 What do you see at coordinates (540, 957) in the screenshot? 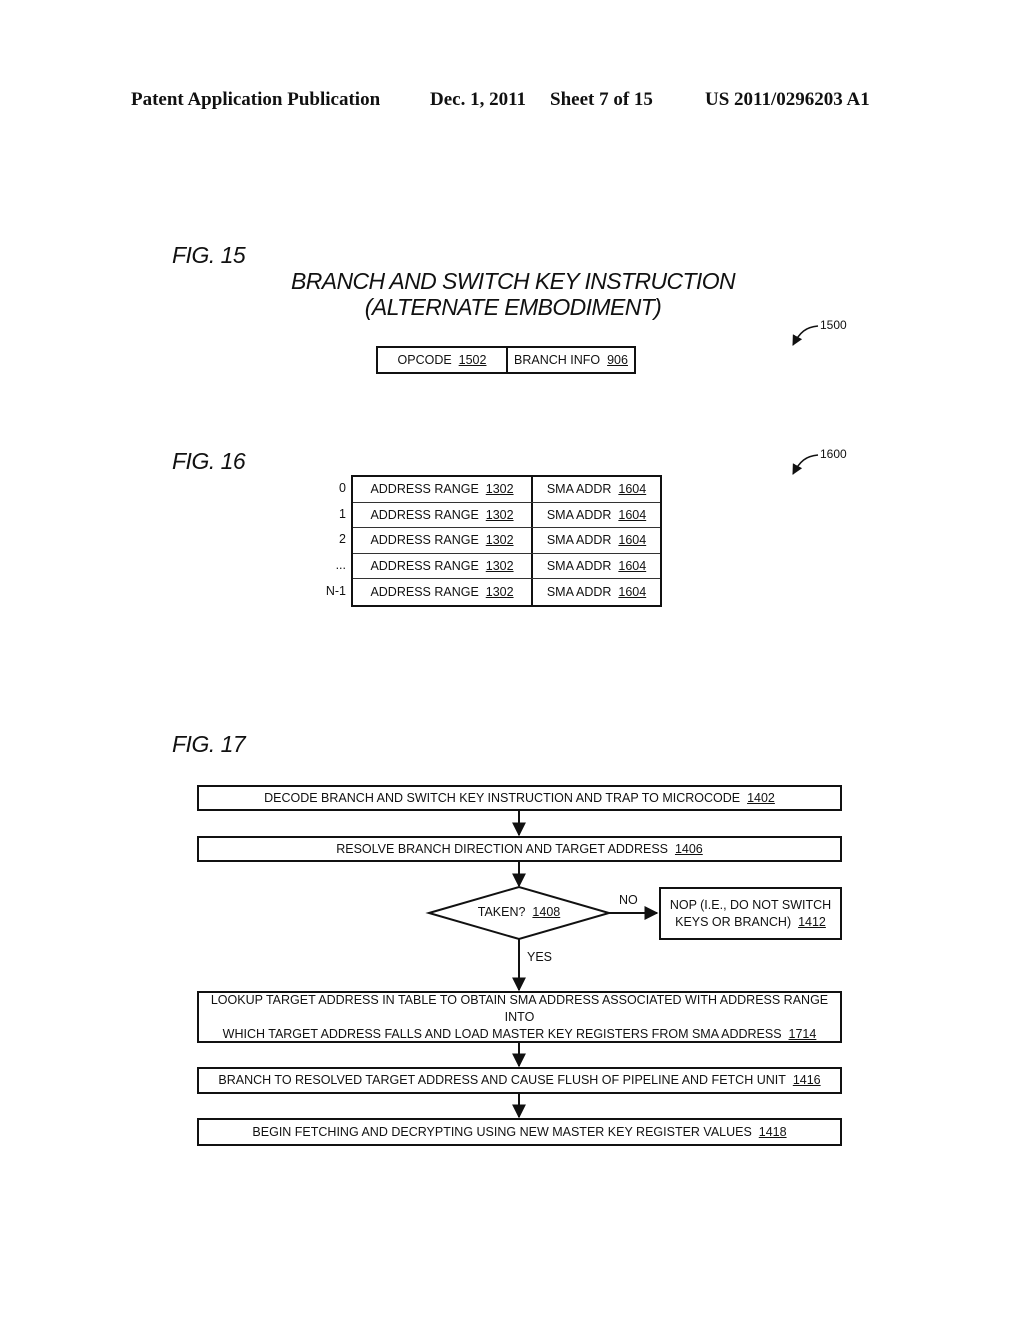
I see `edge-label-yes: YES` at bounding box center [540, 957].